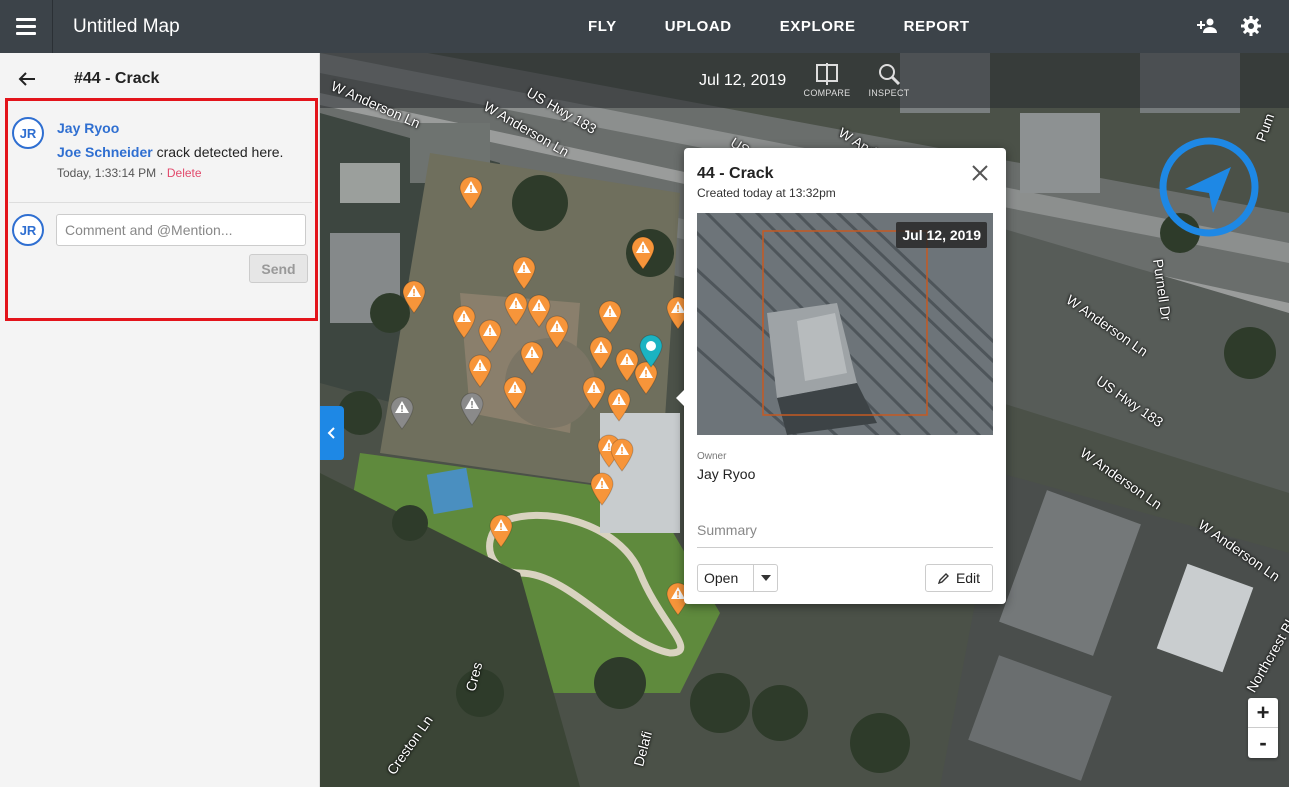 The height and width of the screenshot is (787, 1289). I want to click on top-bar: Untitled Map FLY UPLOAD EXPLORE REPORT, so click(644, 26).